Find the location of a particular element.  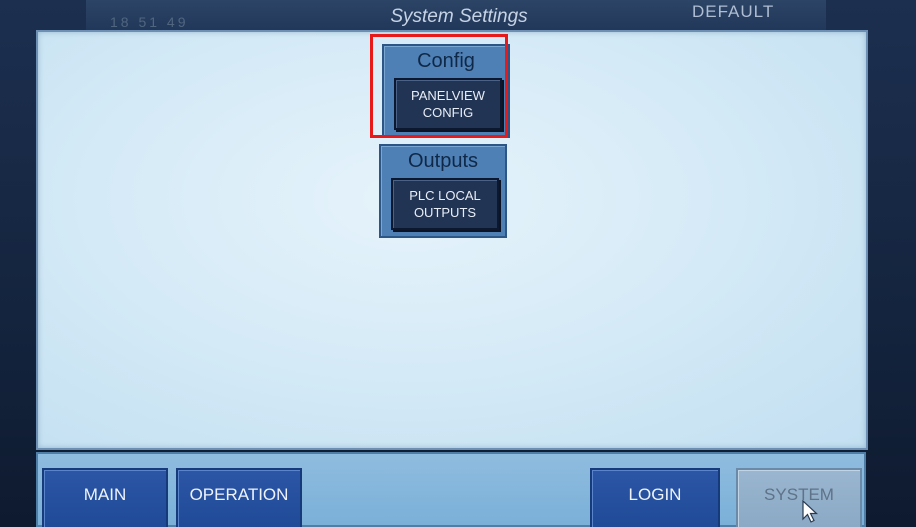

panelview-config-label-line2: CONFIG is located at coordinates (448, 112).